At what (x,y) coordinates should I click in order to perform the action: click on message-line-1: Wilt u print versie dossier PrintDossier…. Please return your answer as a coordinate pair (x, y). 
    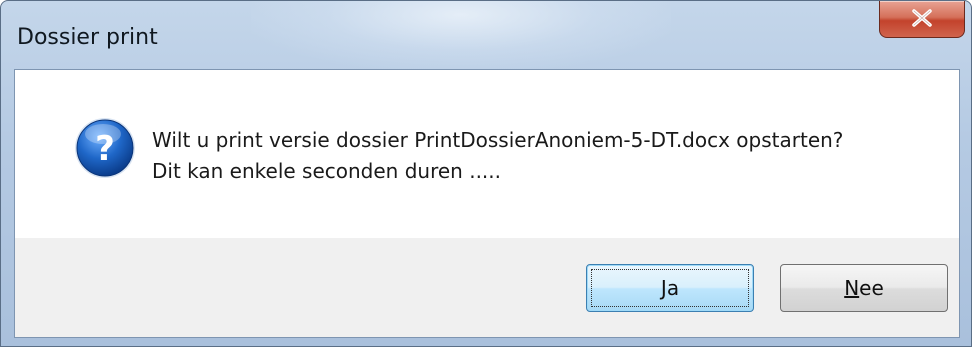
    Looking at the image, I should click on (498, 140).